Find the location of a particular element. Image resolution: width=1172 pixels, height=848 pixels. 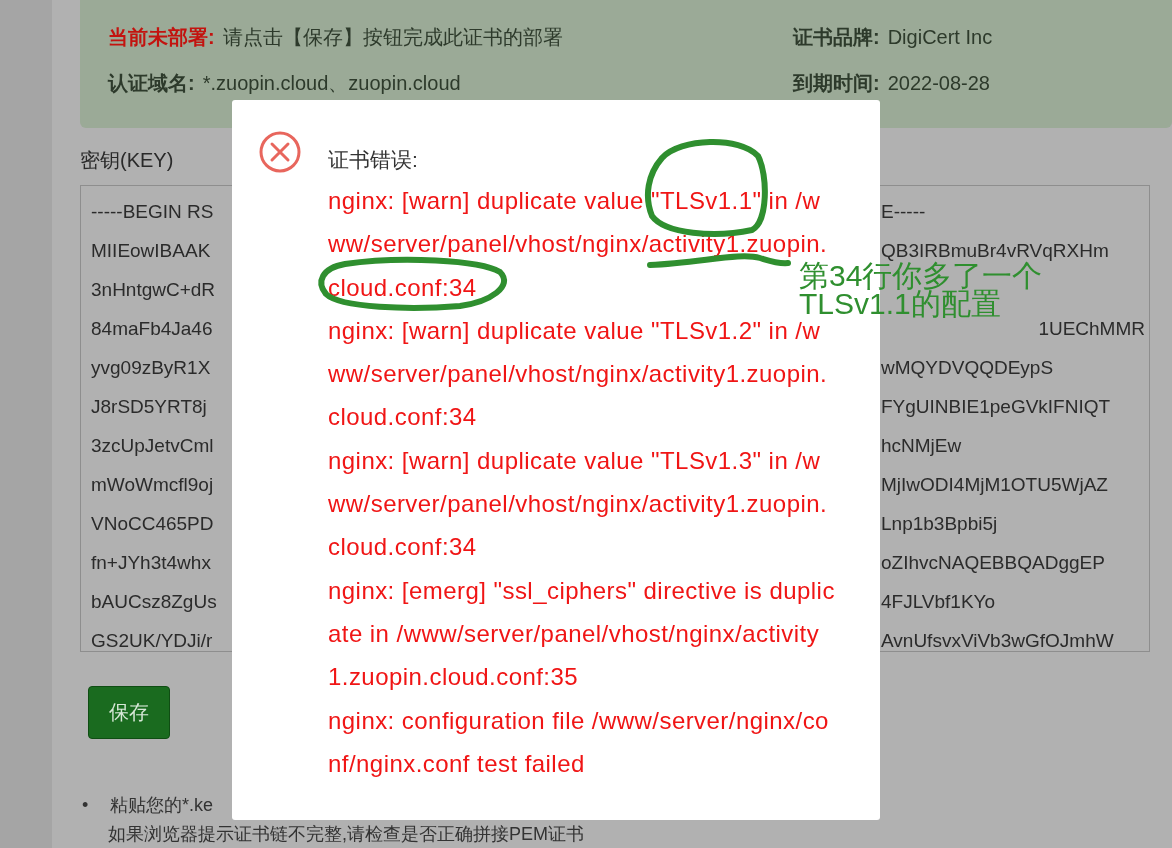

key-text-line: AvnUfsvxViVb3wGfOJmhW is located at coordinates (997, 640).